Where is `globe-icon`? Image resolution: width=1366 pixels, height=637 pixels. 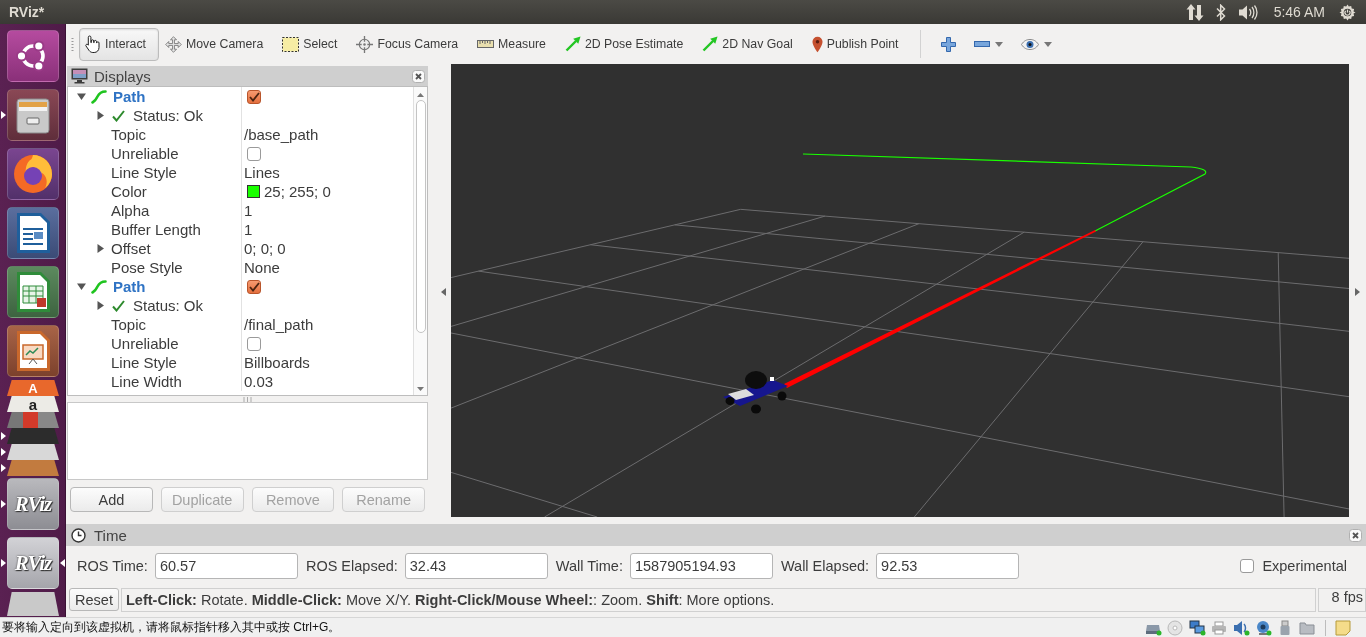
globe-icon is located at coordinates (33, 174).